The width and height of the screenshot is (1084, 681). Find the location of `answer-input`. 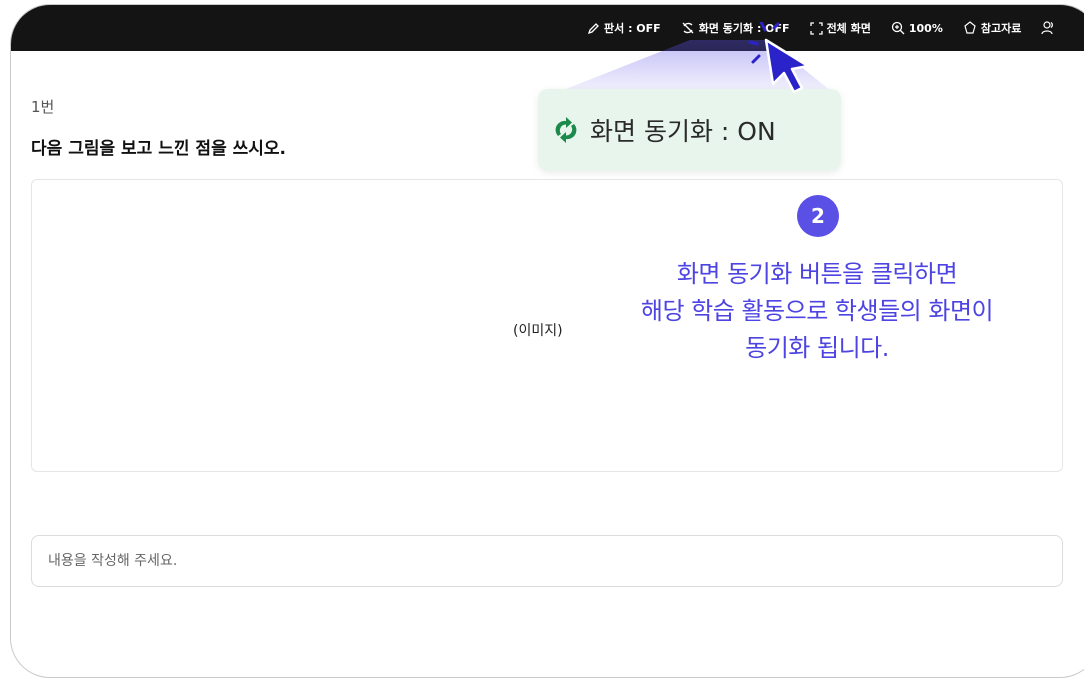

answer-input is located at coordinates (547, 561).